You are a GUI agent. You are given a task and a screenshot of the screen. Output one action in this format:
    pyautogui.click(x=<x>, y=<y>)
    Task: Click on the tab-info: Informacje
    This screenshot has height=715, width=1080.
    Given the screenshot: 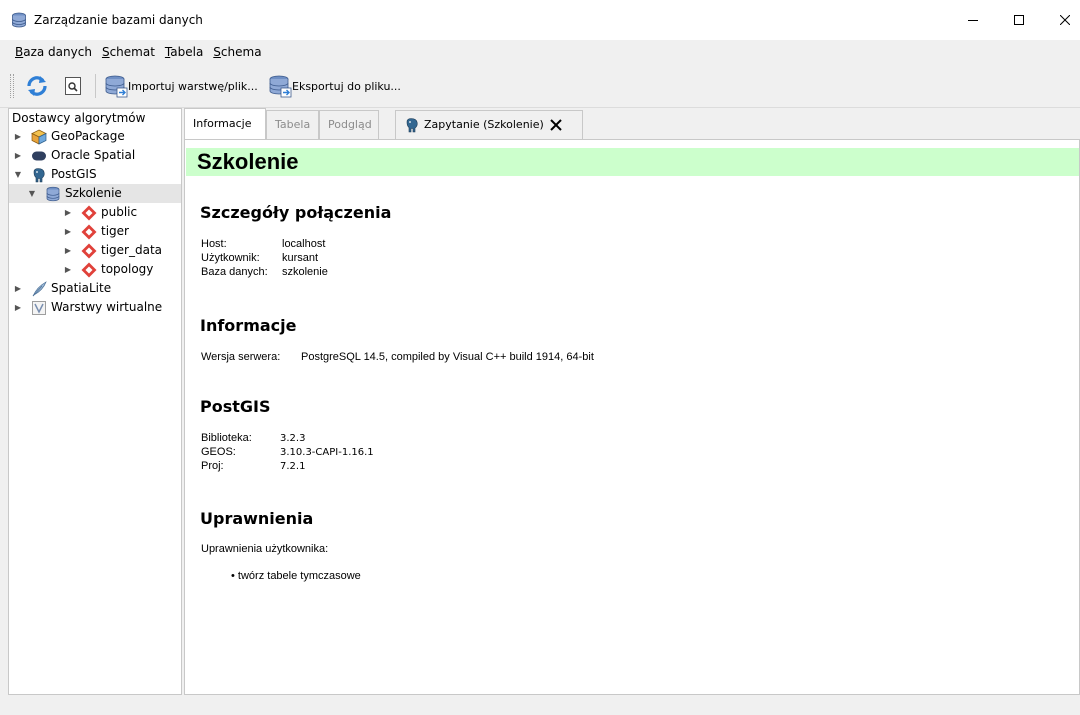 What is the action you would take?
    pyautogui.click(x=225, y=123)
    